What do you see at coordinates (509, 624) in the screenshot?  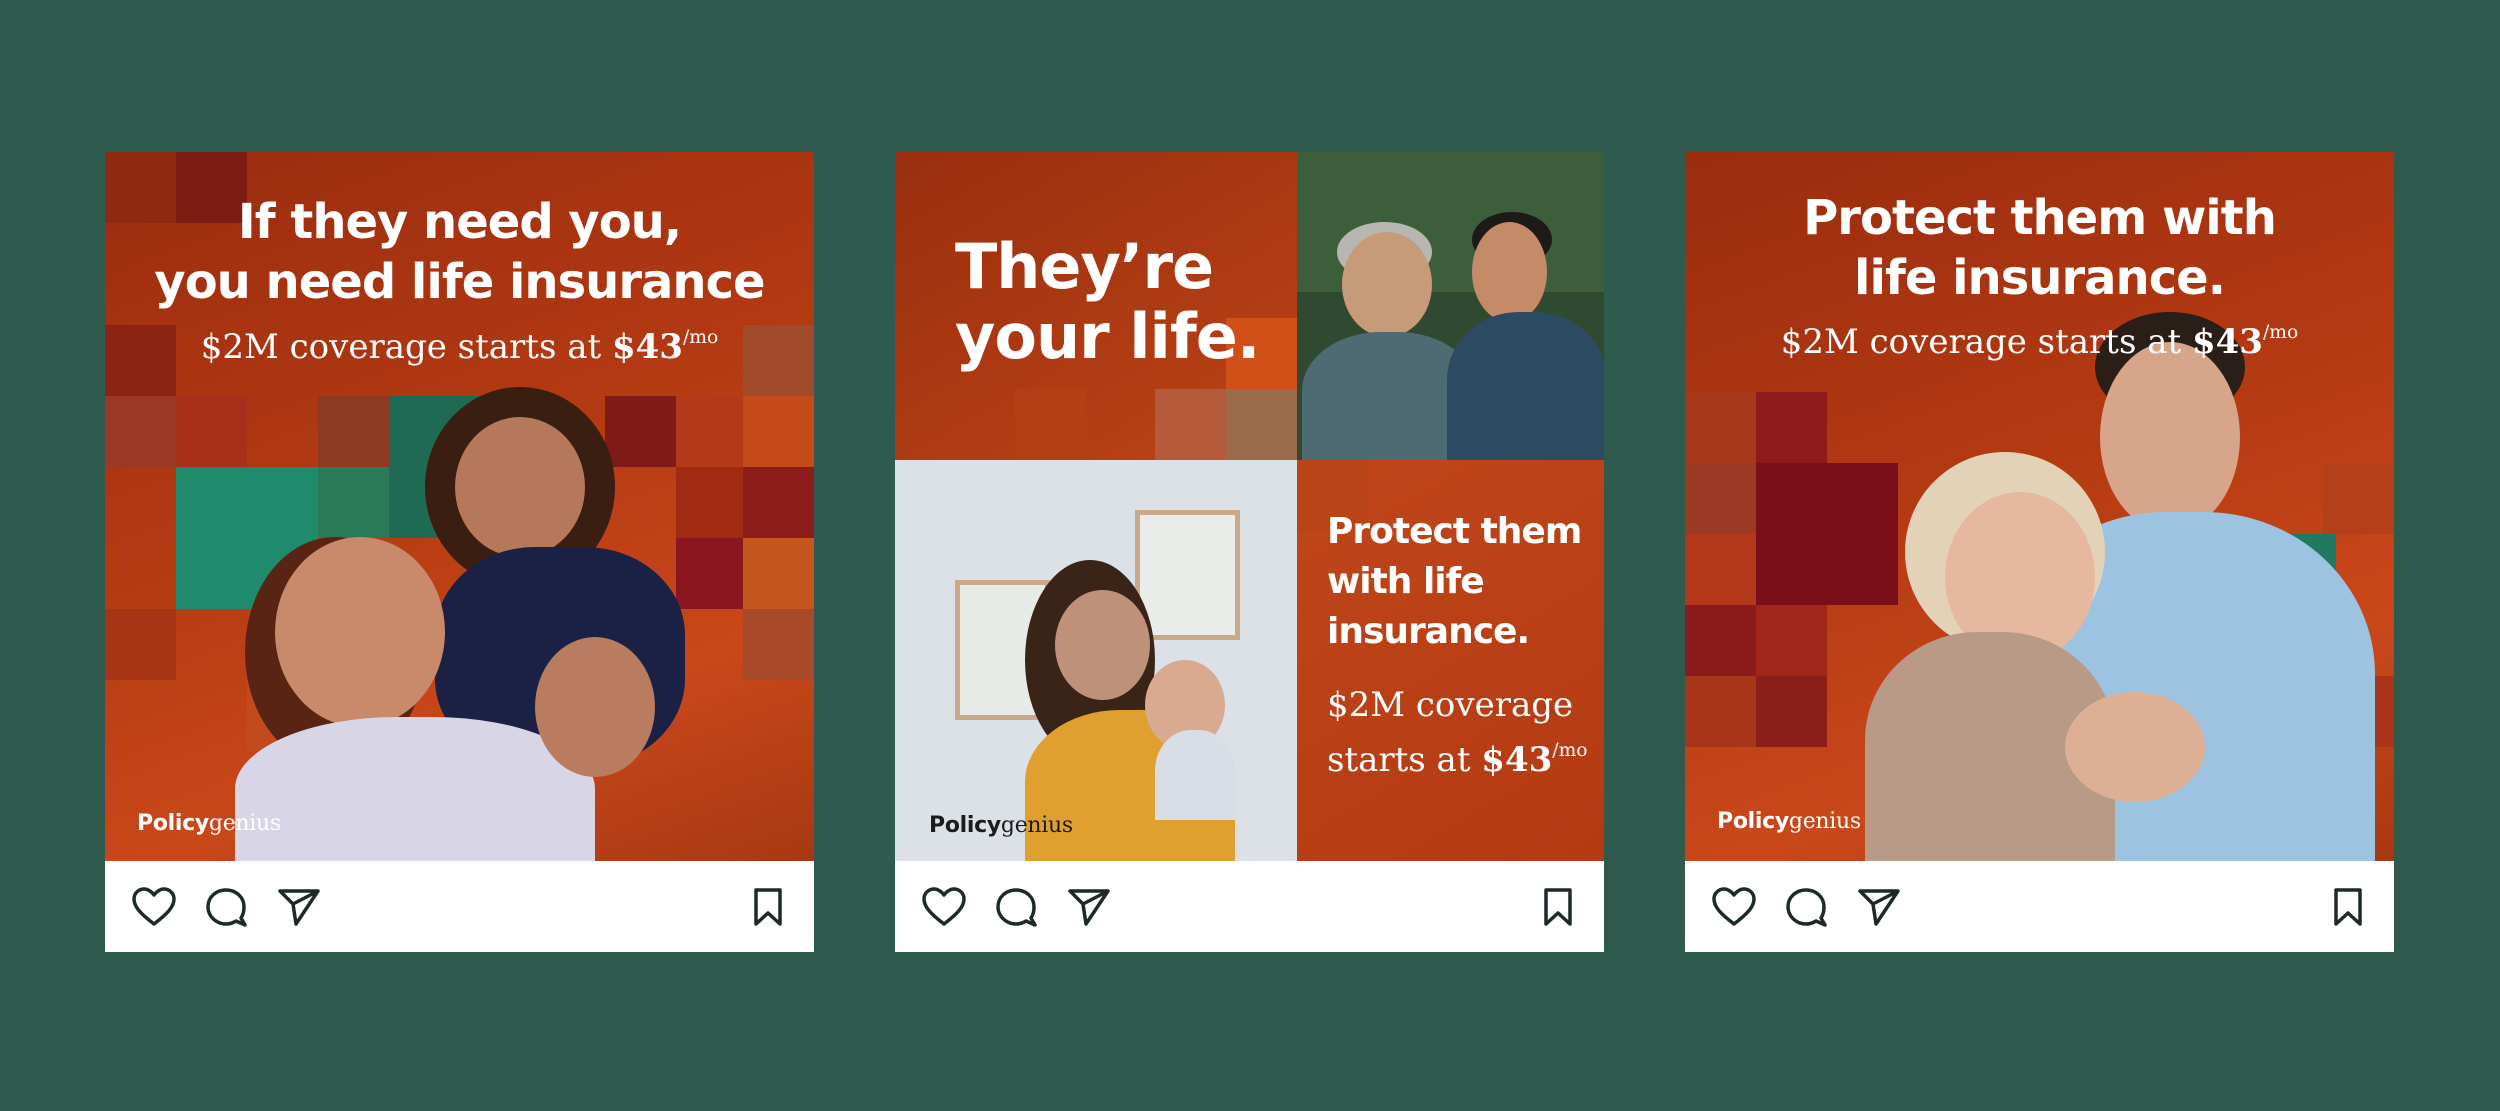 I see `mother-daughter-photo` at bounding box center [509, 624].